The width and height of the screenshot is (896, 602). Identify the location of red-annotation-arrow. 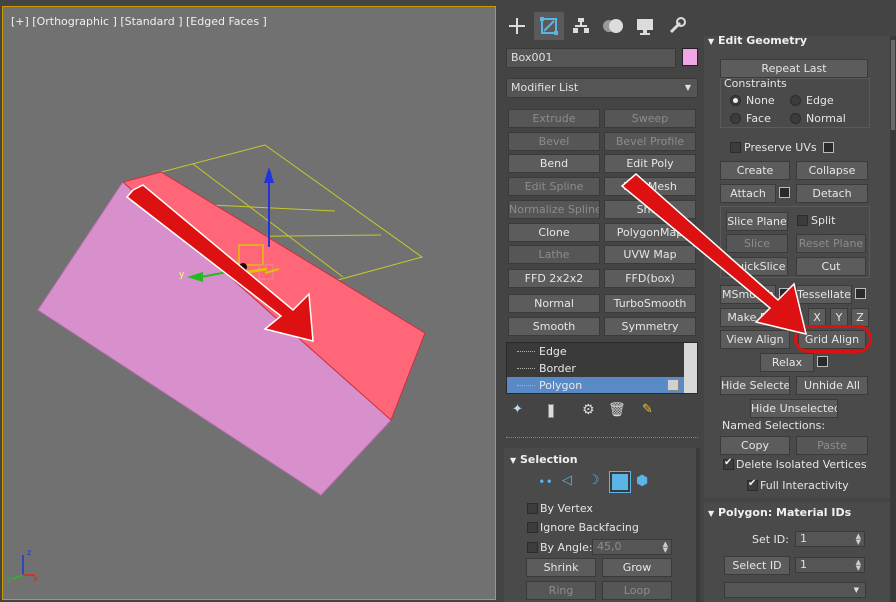
(714, 254).